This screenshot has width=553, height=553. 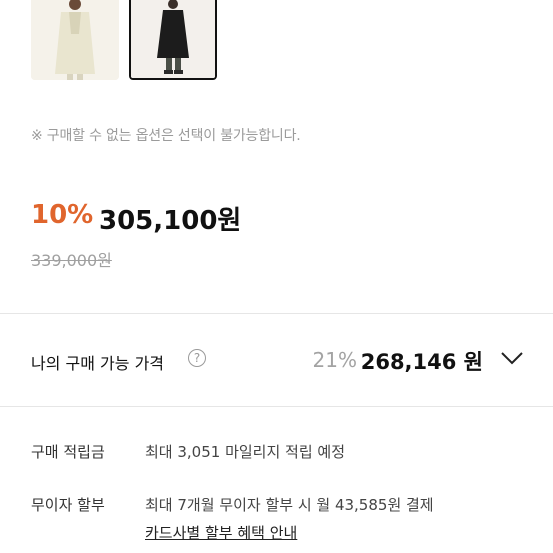 I want to click on thumbnail-black-coat, so click(x=173, y=40).